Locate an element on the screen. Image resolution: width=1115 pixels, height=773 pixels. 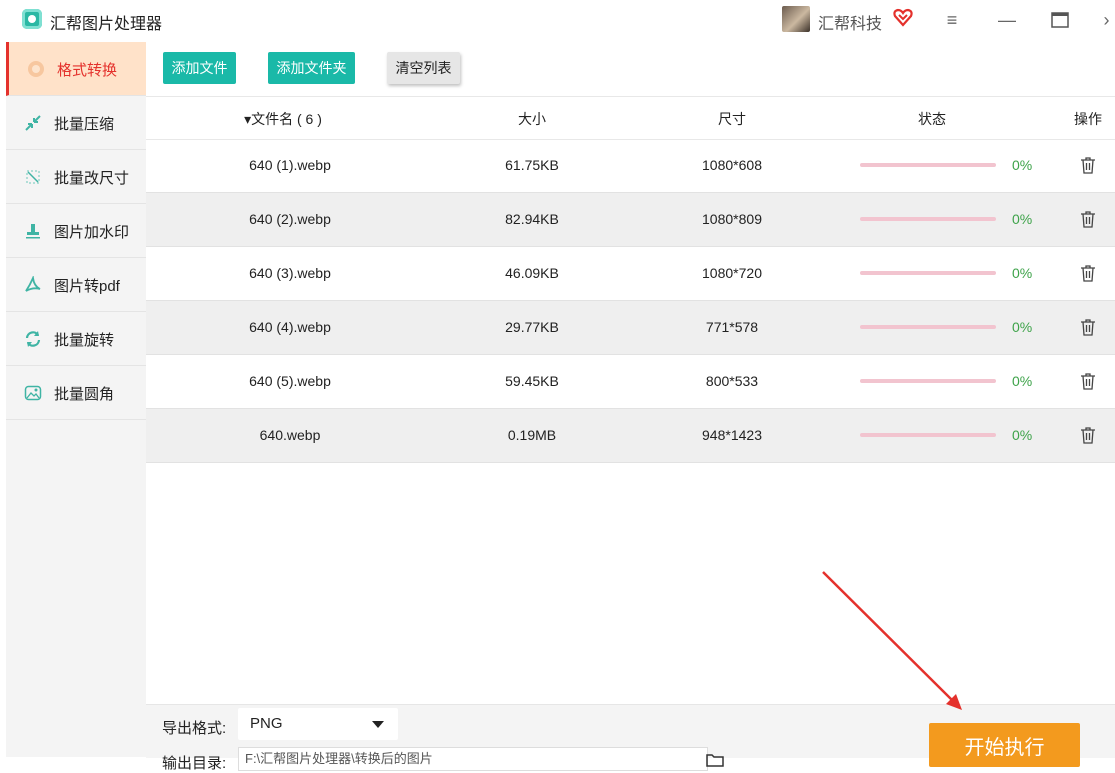
clear-list-button: 清空列表 is located at coordinates (423, 68).